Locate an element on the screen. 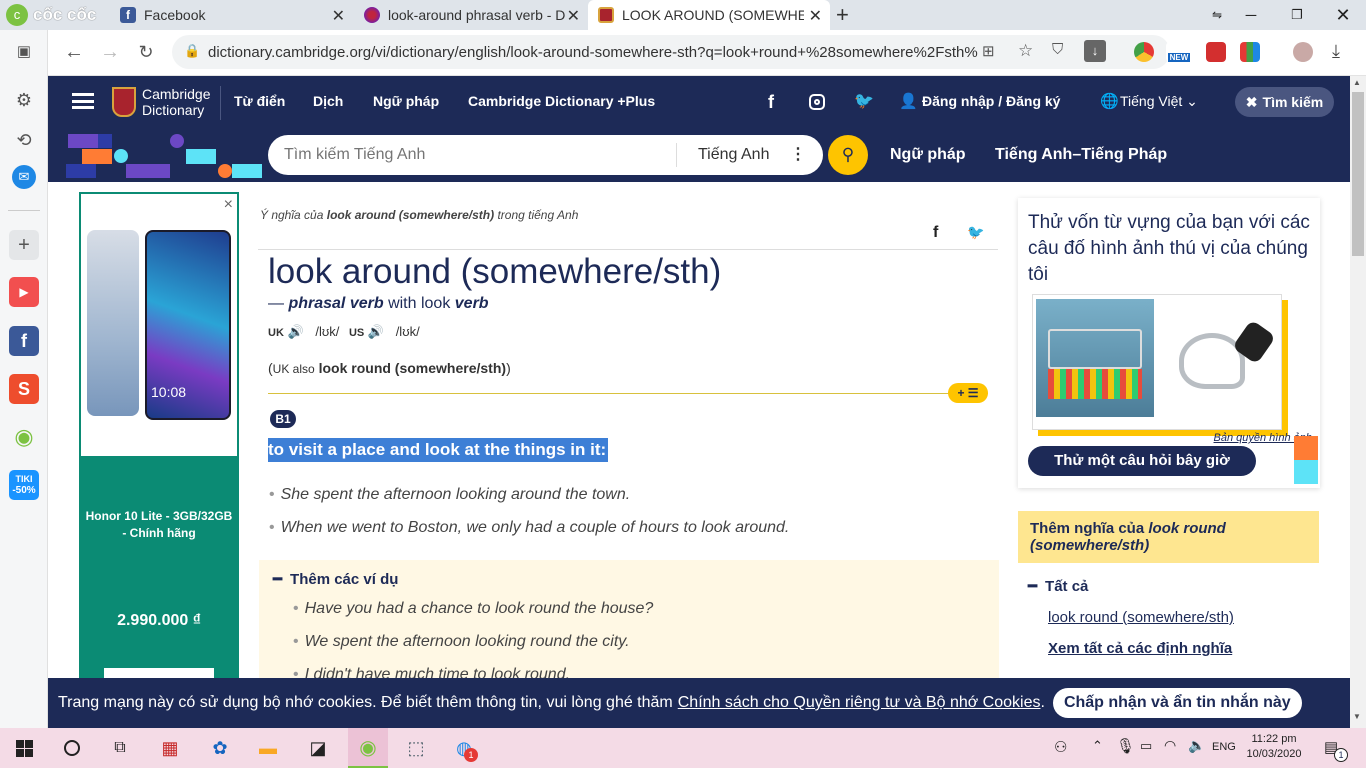 Image resolution: width=1366 pixels, height=768 pixels. zalo-icon: ◍ 1 is located at coordinates (464, 748).